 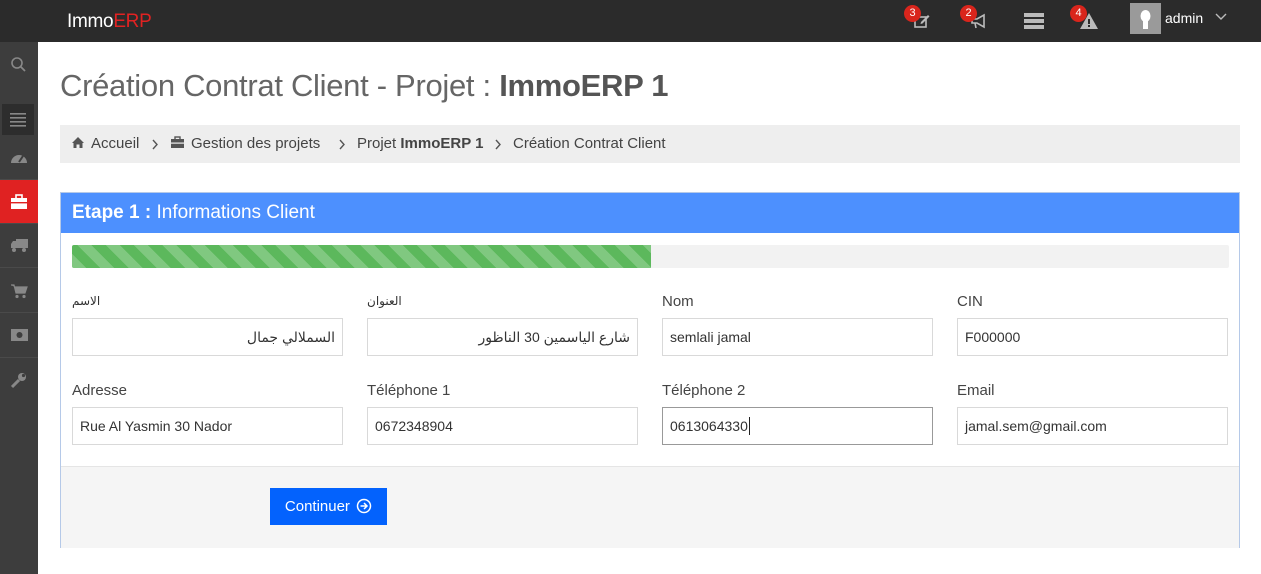 What do you see at coordinates (1092, 426) in the screenshot?
I see `email-input: jamal.sem@gmail.com` at bounding box center [1092, 426].